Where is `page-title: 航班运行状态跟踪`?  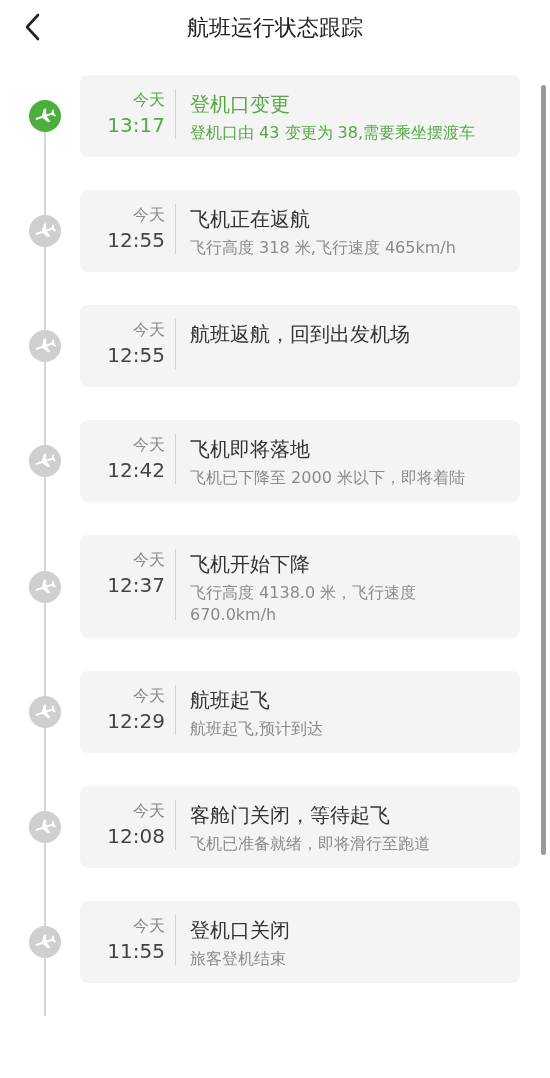 page-title: 航班运行状态跟踪 is located at coordinates (275, 27).